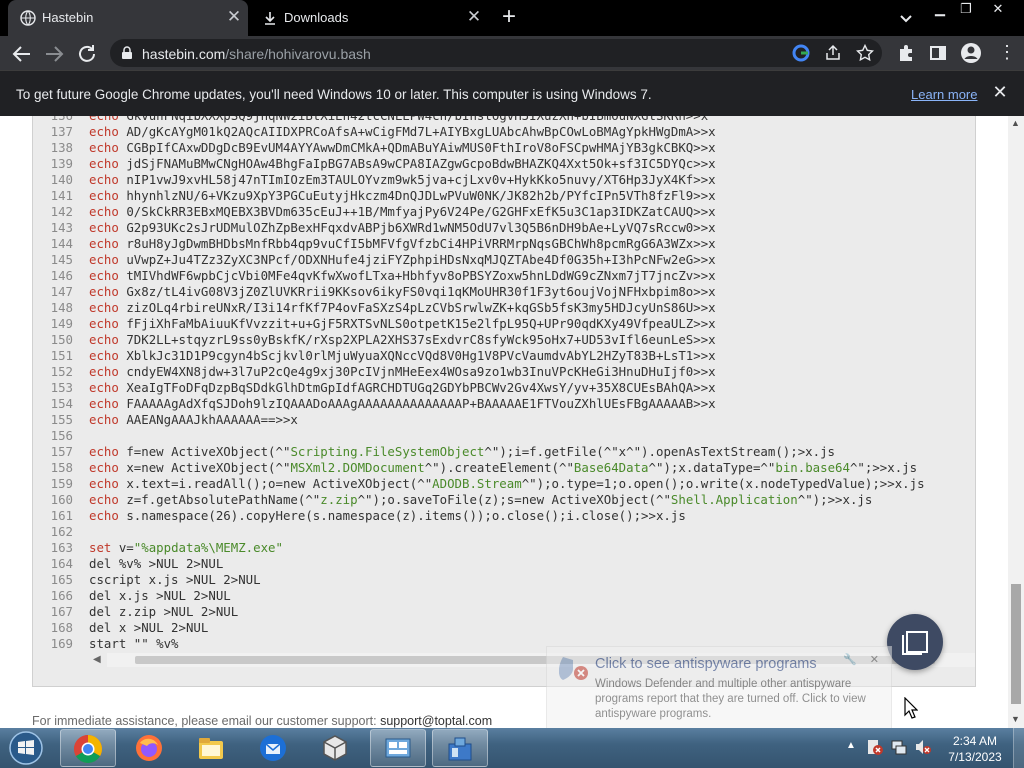 Image resolution: width=1024 pixels, height=768 pixels. What do you see at coordinates (370, 18) in the screenshot?
I see `tab-downloads: Downloads ✕` at bounding box center [370, 18].